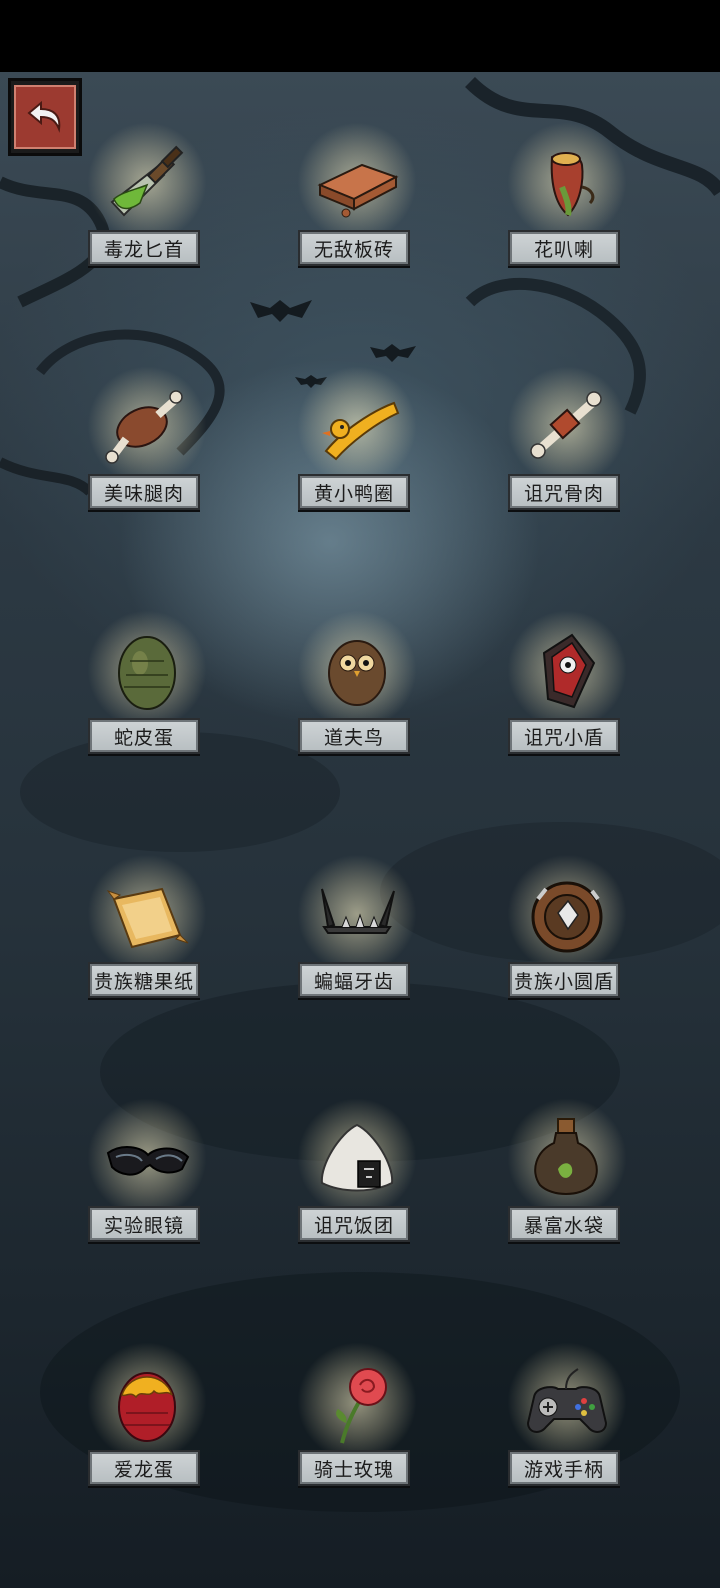  Describe the element at coordinates (361, 431) in the screenshot. I see `duck-ring-icon` at that location.